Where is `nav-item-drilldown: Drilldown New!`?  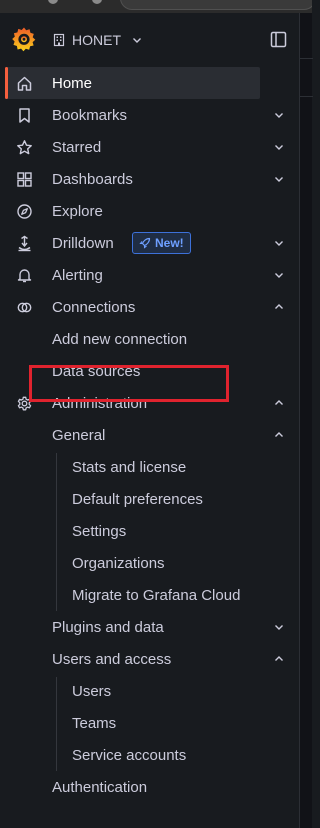
nav-item-drilldown: Drilldown New! is located at coordinates (149, 243).